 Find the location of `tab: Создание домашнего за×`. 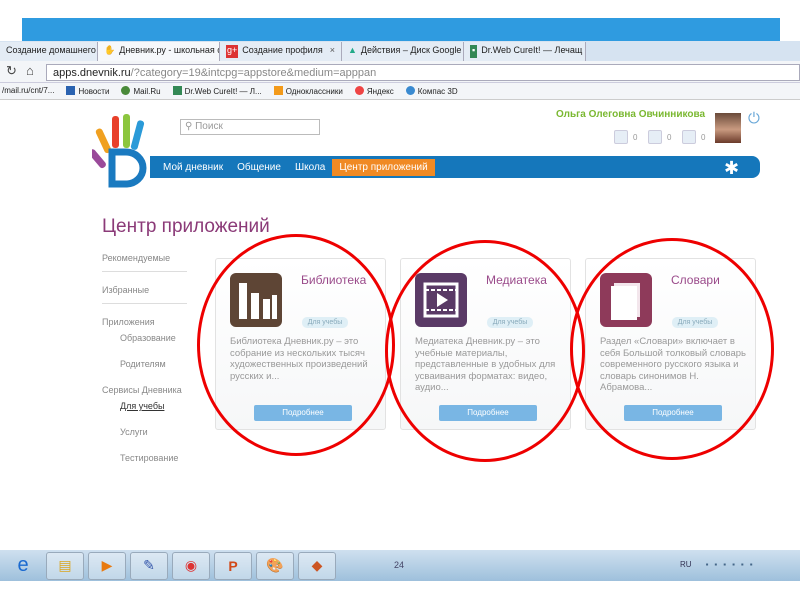

tab: Создание домашнего за× is located at coordinates (49, 51).